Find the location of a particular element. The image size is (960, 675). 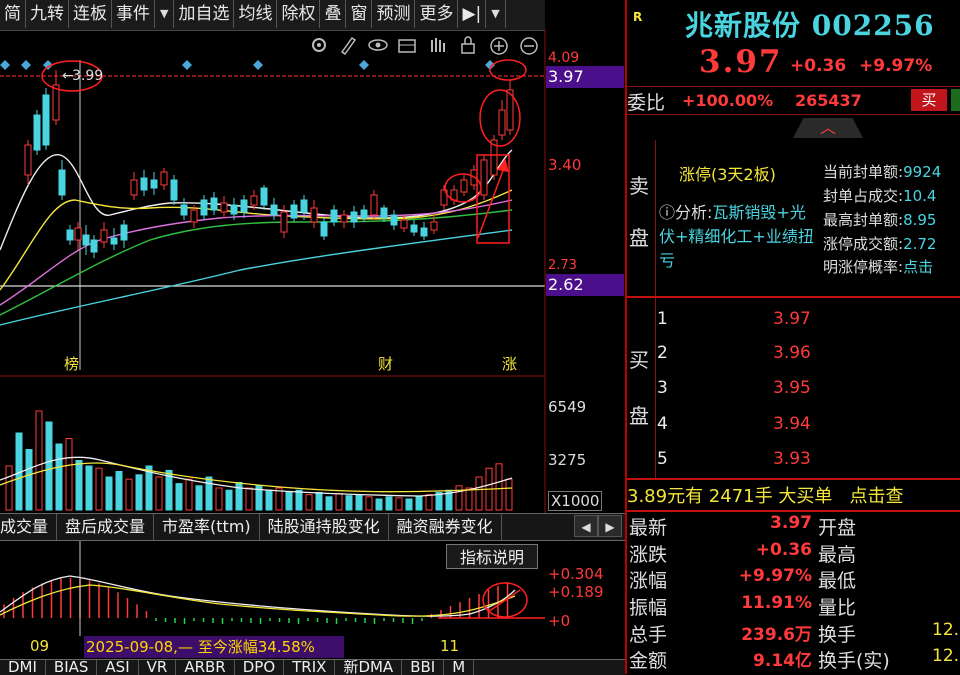

tab-vr: VR is located at coordinates (158, 667).